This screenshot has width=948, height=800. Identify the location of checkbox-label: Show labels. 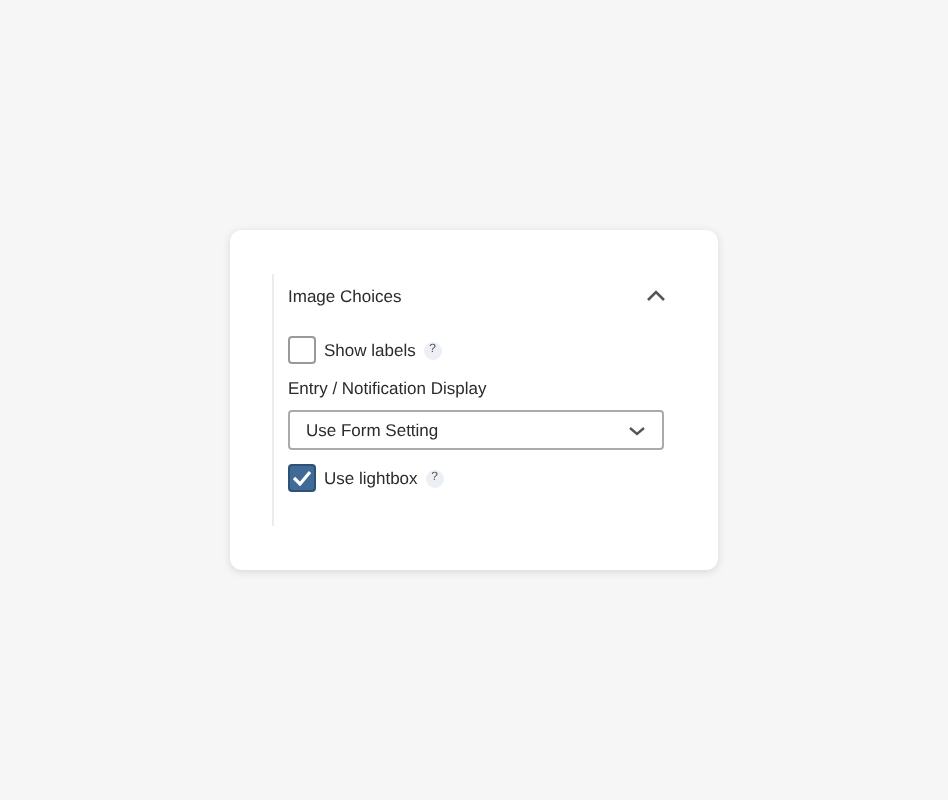
(370, 350).